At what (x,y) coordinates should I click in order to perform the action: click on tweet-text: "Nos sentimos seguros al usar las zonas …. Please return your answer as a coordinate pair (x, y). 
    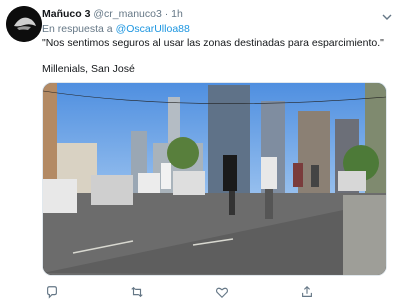
    Looking at the image, I should click on (213, 43).